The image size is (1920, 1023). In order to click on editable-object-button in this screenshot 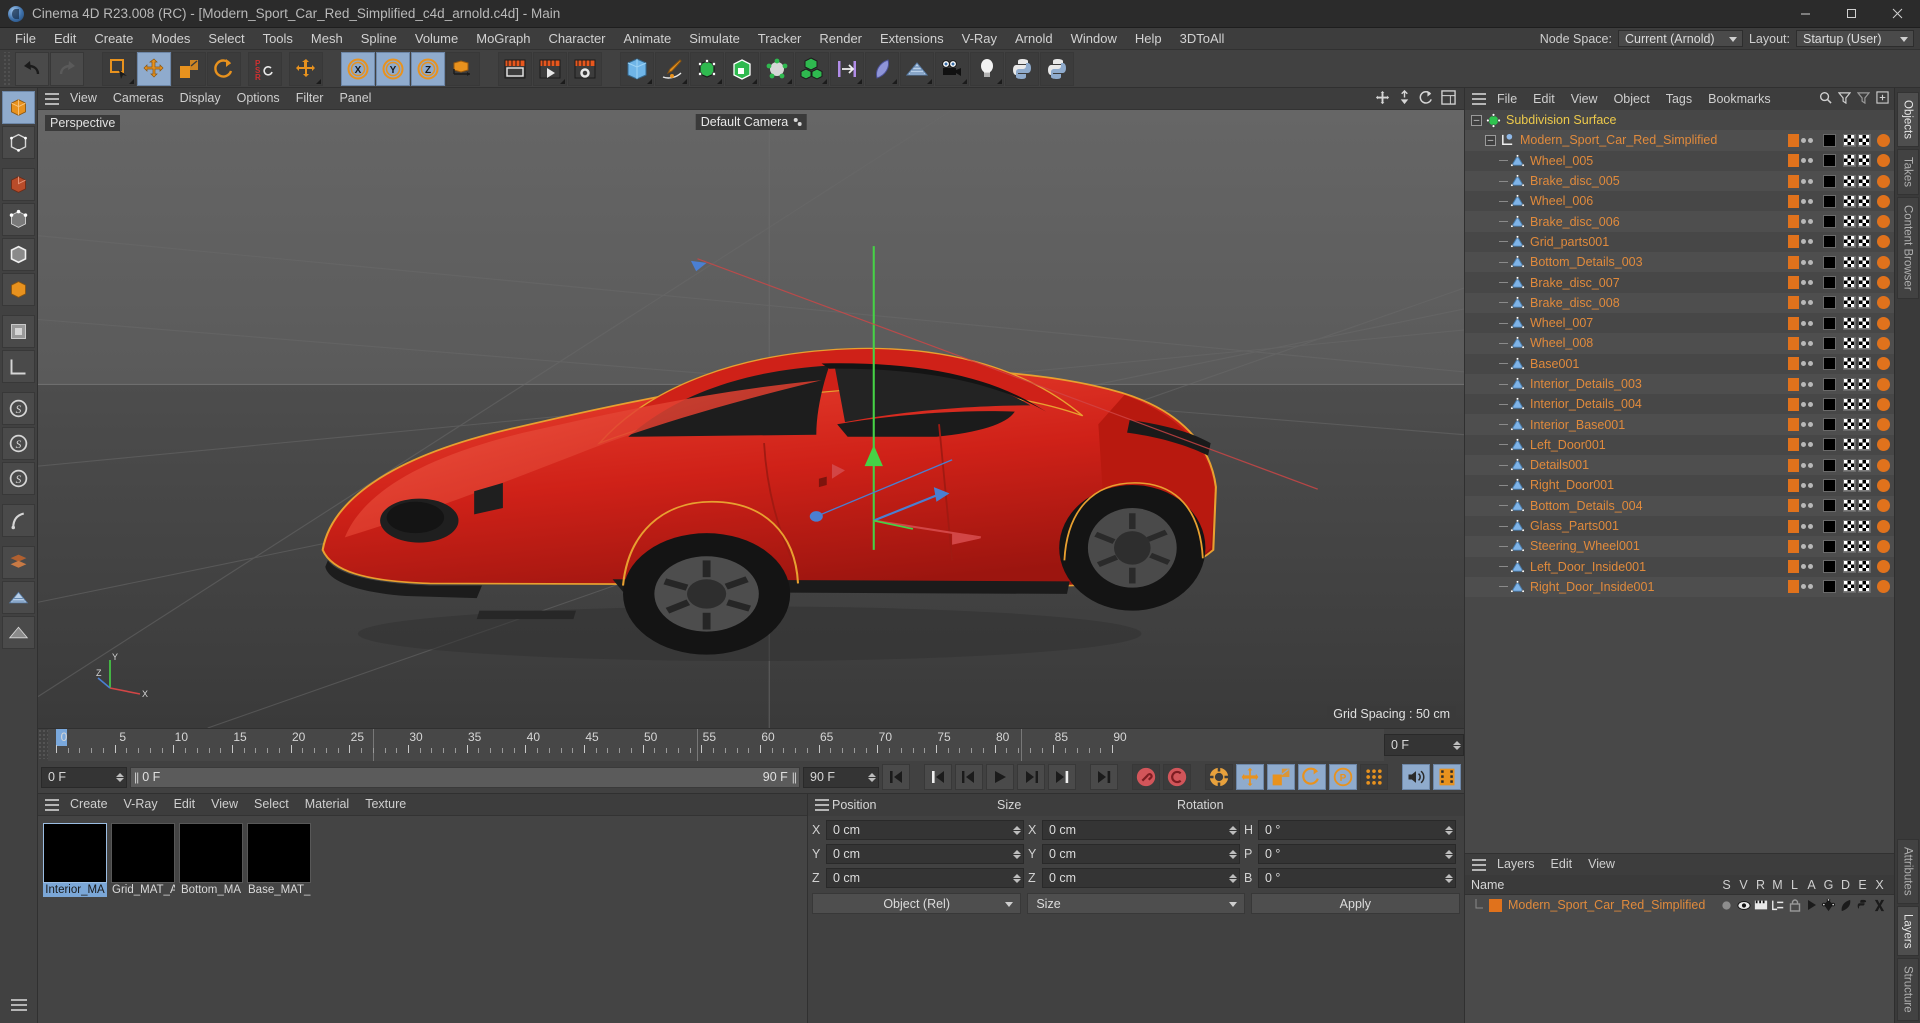, I will do `click(18, 107)`.